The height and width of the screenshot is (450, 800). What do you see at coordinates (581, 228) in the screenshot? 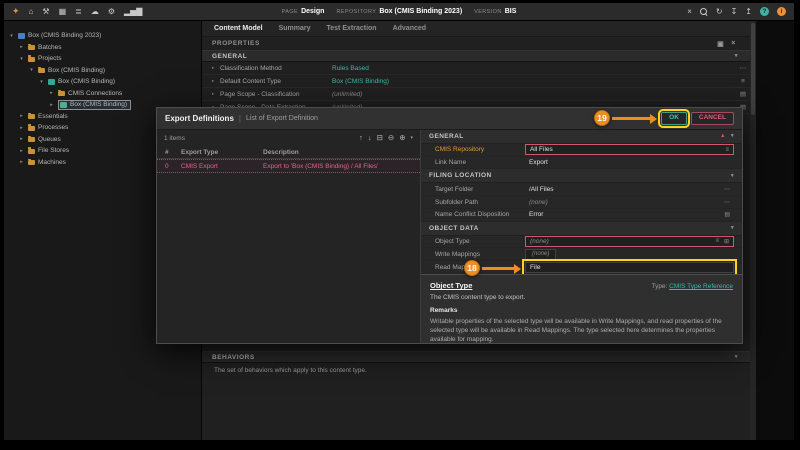
I see `object-data-group-header: OBJECT DATA ▾` at bounding box center [581, 228].